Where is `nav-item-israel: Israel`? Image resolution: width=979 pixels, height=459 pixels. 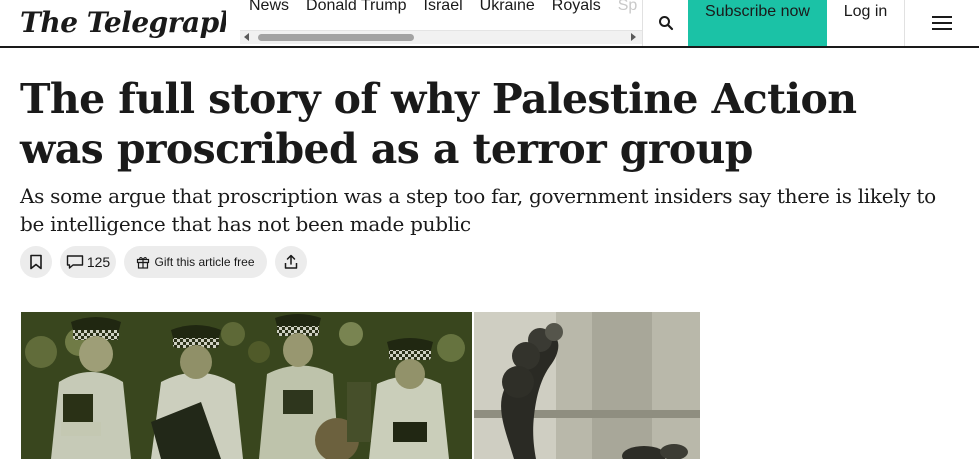 nav-item-israel: Israel is located at coordinates (443, 9).